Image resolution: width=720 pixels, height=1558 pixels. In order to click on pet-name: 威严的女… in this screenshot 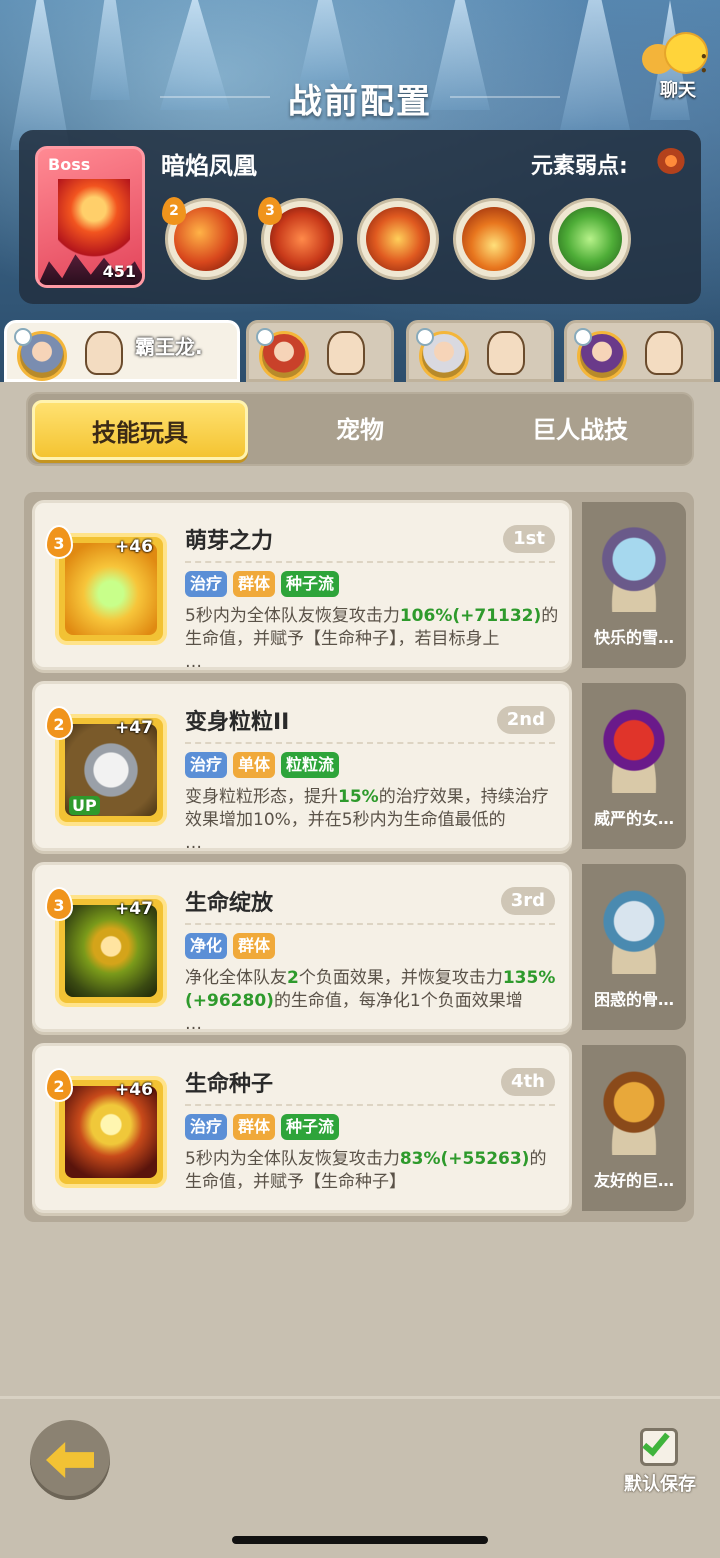, I will do `click(633, 818)`.